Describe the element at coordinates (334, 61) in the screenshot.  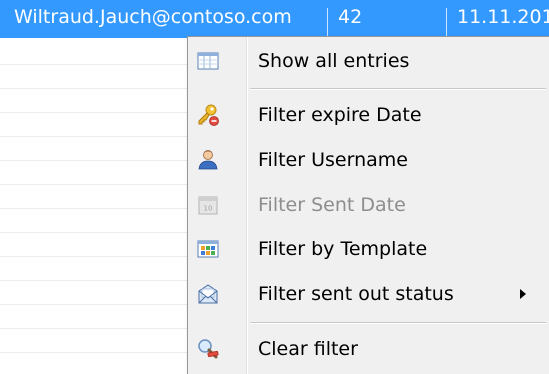
I see `menu-item-label: Show all entries` at that location.